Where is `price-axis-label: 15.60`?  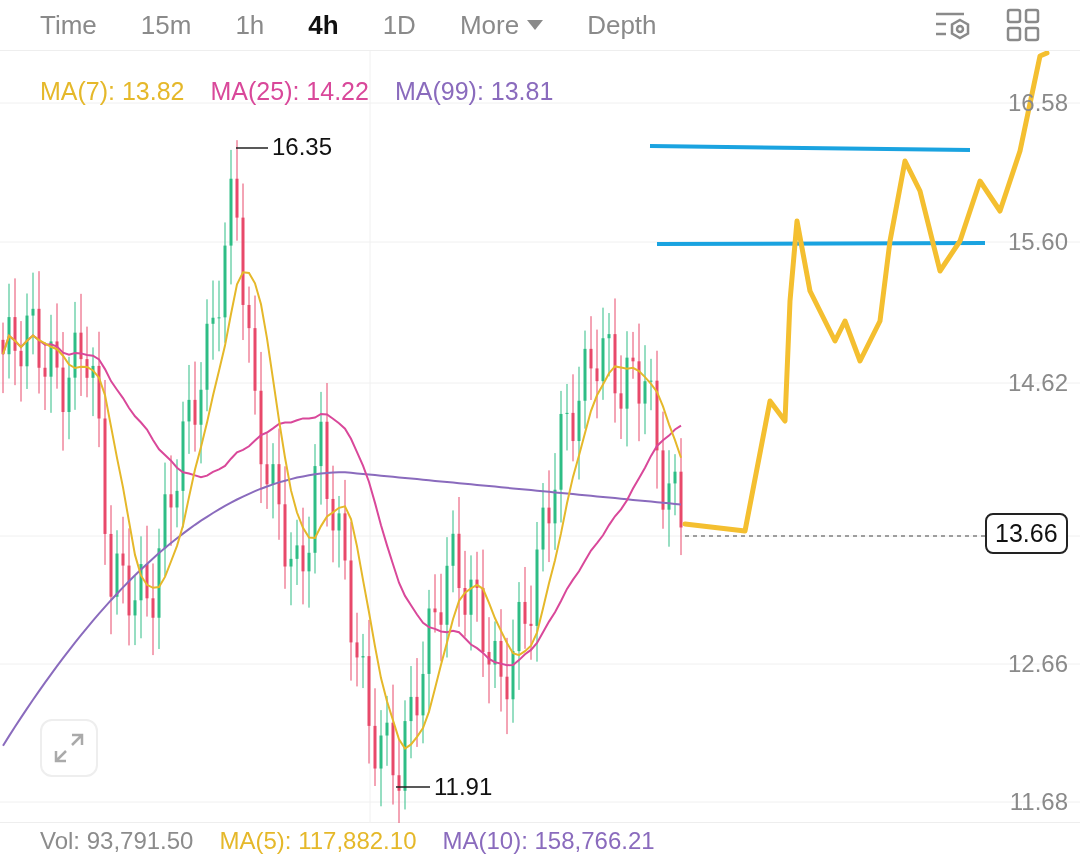
price-axis-label: 15.60 is located at coordinates (1037, 242).